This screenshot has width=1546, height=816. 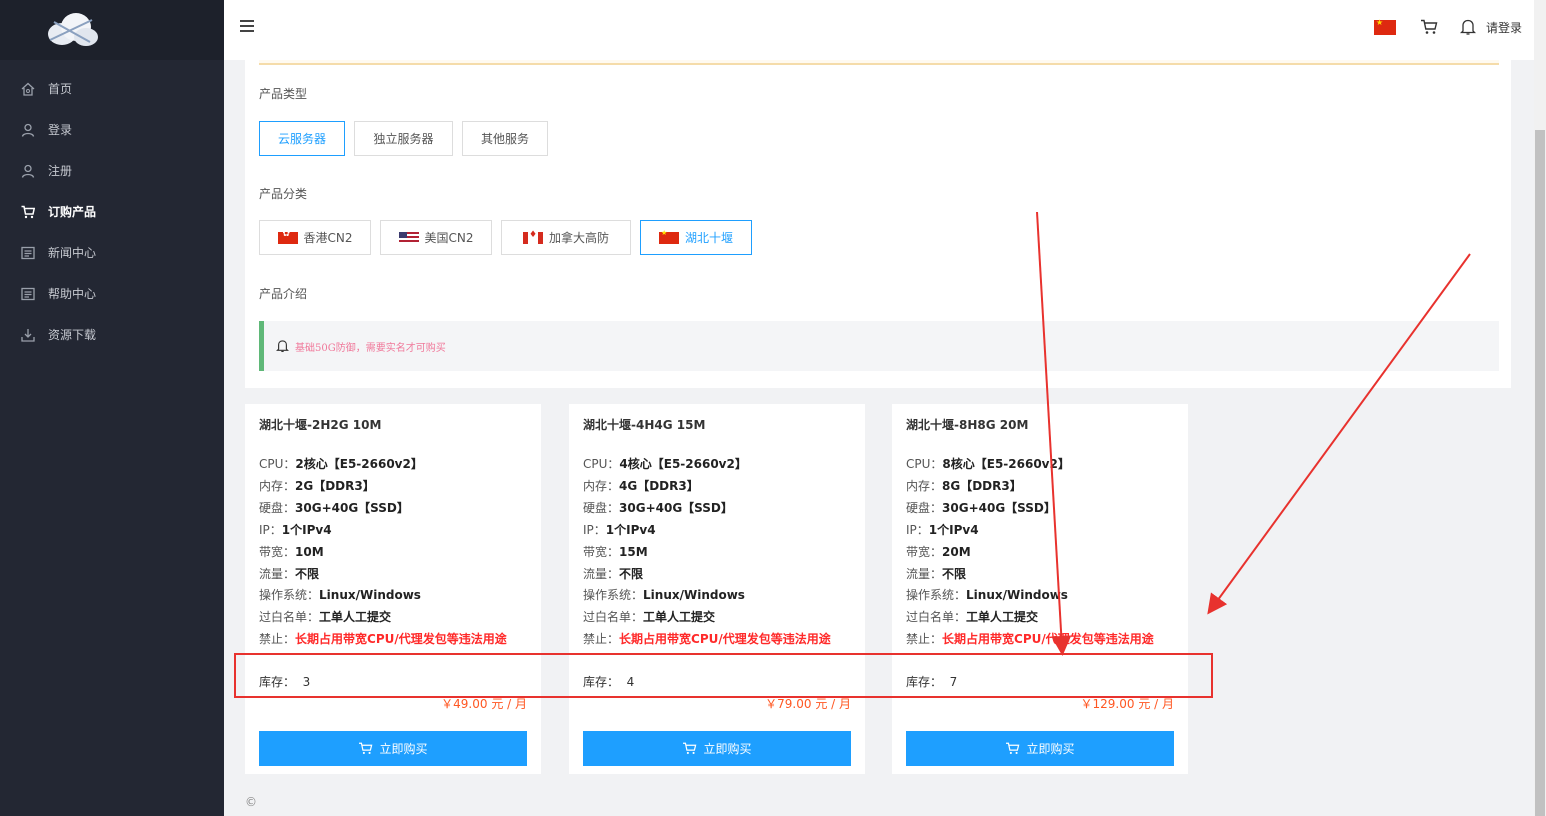 I want to click on hongkong-flag-icon, so click(x=287, y=236).